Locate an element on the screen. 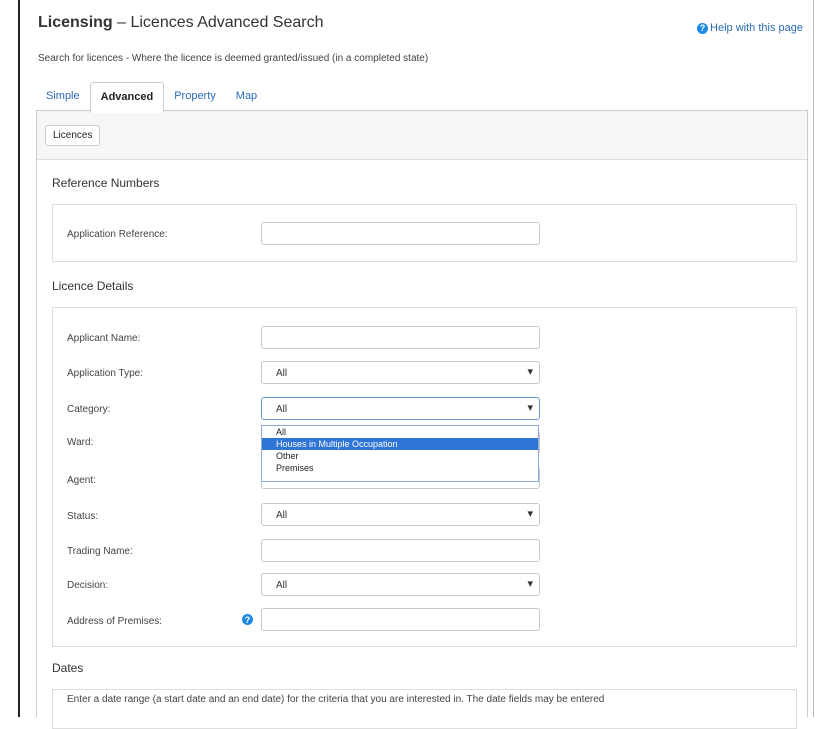  reference-numbers-box: Application Reference: is located at coordinates (424, 233).